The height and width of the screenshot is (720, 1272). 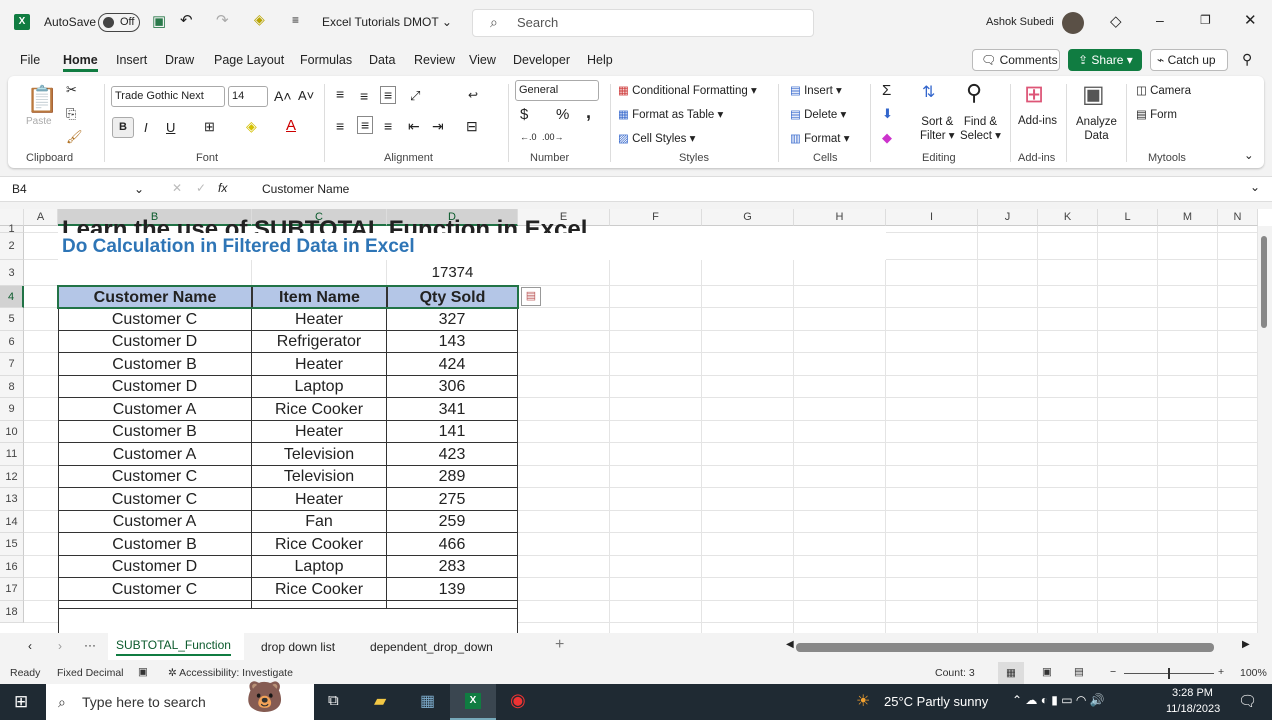 What do you see at coordinates (222, 20) in the screenshot?
I see `redo-icon: ↷` at bounding box center [222, 20].